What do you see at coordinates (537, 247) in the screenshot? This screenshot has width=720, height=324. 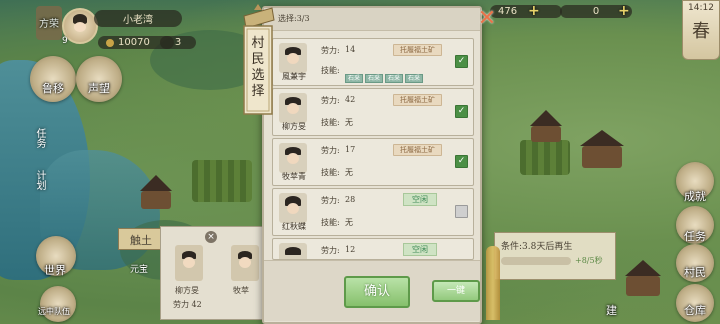 I see `regen-text: 条件:3.8天后再生` at bounding box center [537, 247].